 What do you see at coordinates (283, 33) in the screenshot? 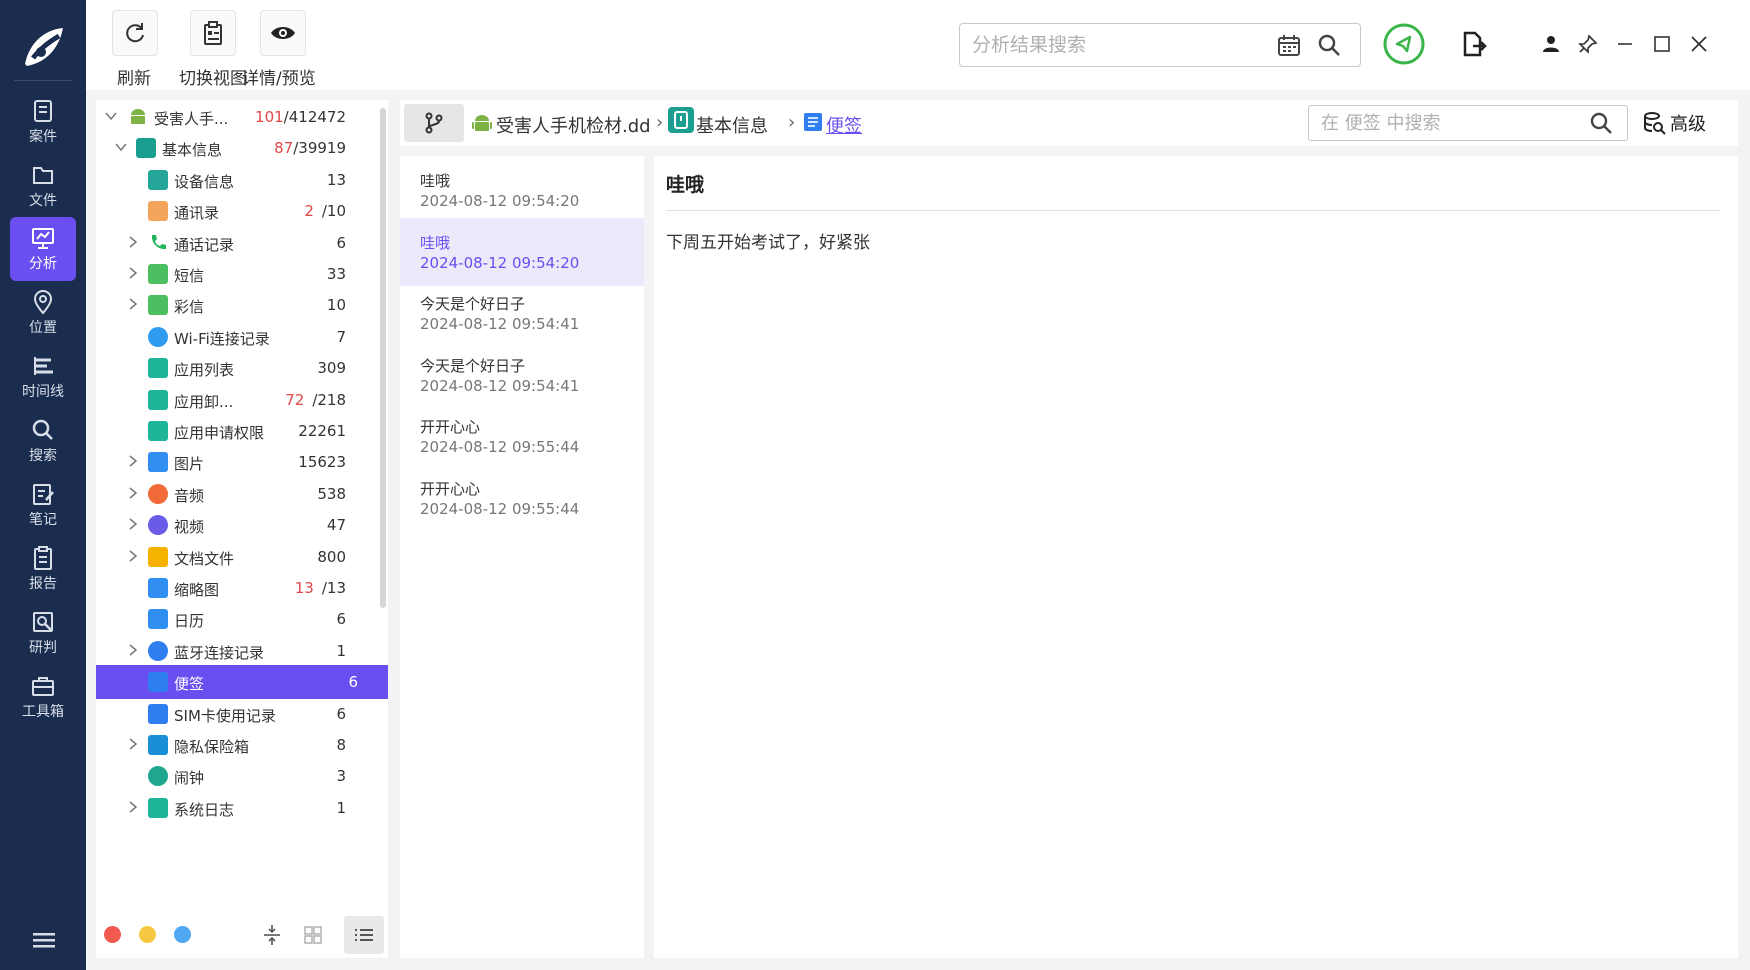
I see `details-preview-button` at bounding box center [283, 33].